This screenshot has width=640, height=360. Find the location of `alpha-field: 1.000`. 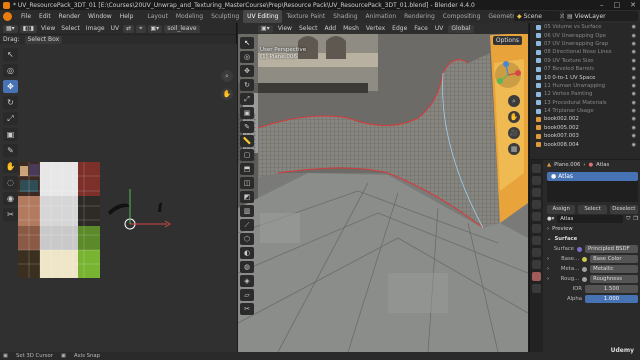

alpha-field: 1.000 is located at coordinates (611, 299).